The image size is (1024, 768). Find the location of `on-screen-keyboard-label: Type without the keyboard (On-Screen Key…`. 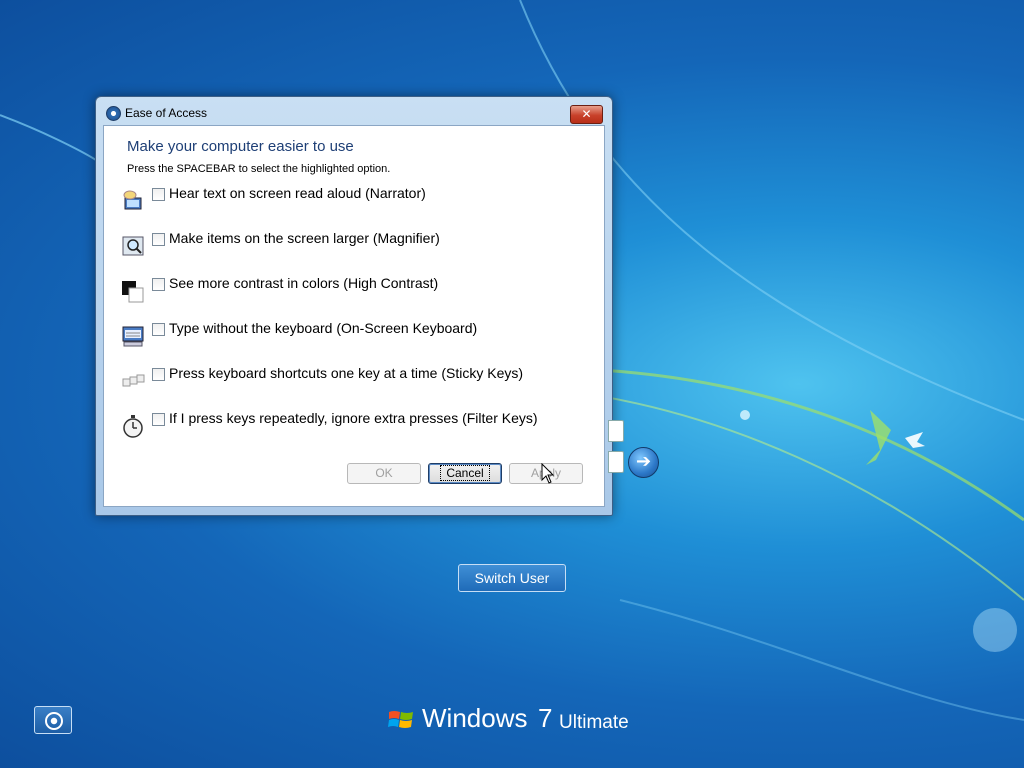

on-screen-keyboard-label: Type without the keyboard (On-Screen Key… is located at coordinates (323, 328).